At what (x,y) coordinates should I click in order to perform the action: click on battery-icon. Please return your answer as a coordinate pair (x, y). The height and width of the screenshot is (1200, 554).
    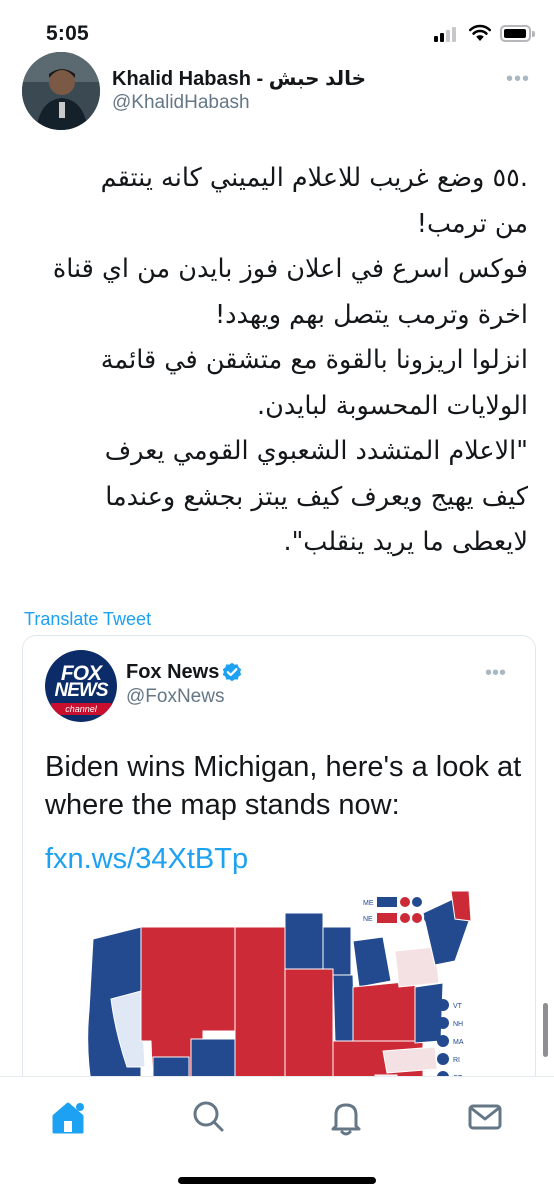
    Looking at the image, I should click on (517, 33).